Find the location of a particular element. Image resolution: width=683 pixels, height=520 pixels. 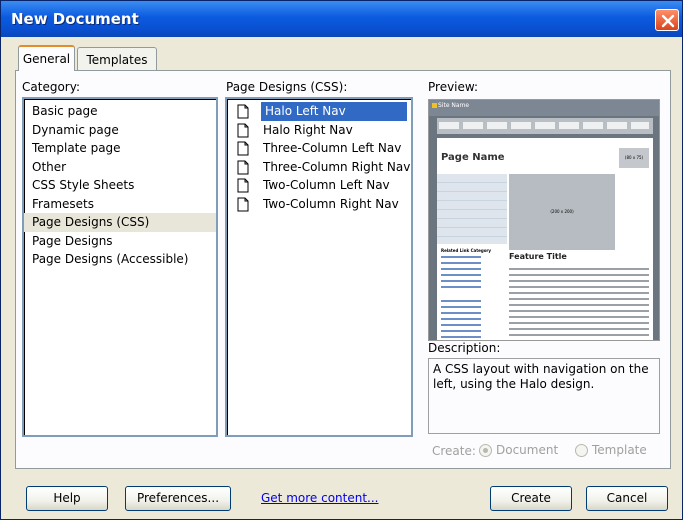

create-template-radio: Template is located at coordinates (611, 450).